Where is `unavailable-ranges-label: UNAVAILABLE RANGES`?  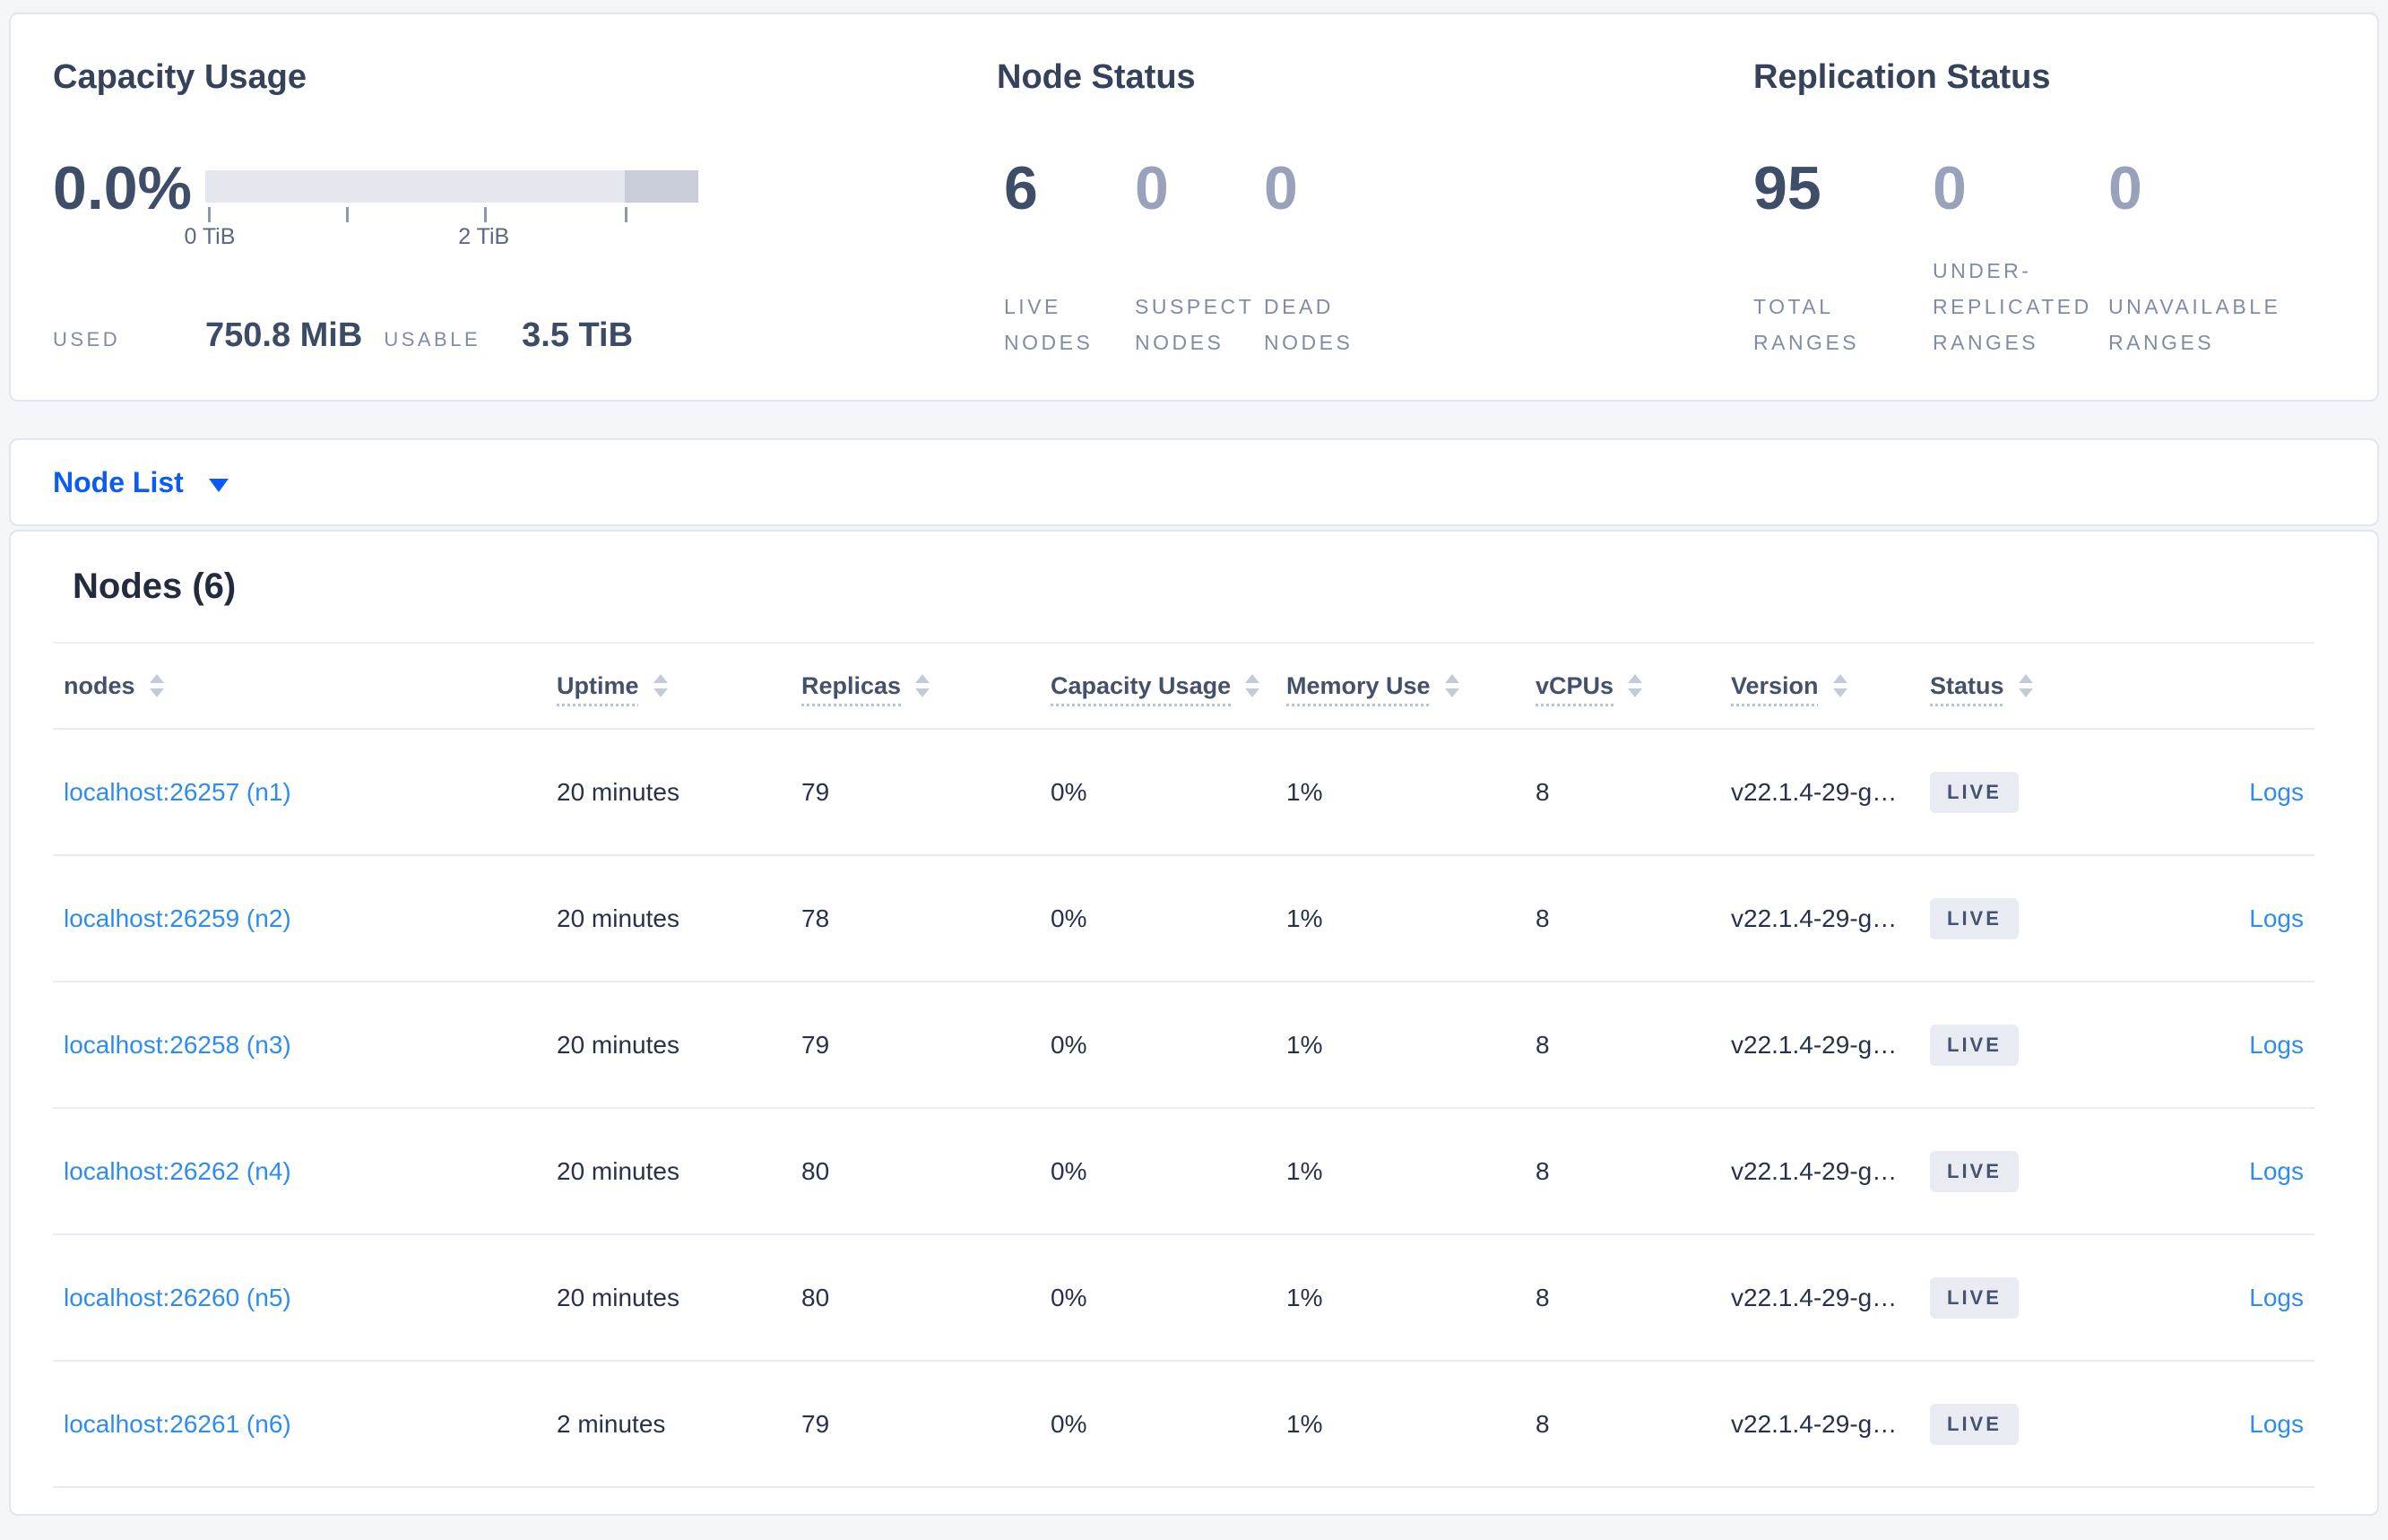
unavailable-ranges-label: UNAVAILABLE RANGES is located at coordinates (2194, 324).